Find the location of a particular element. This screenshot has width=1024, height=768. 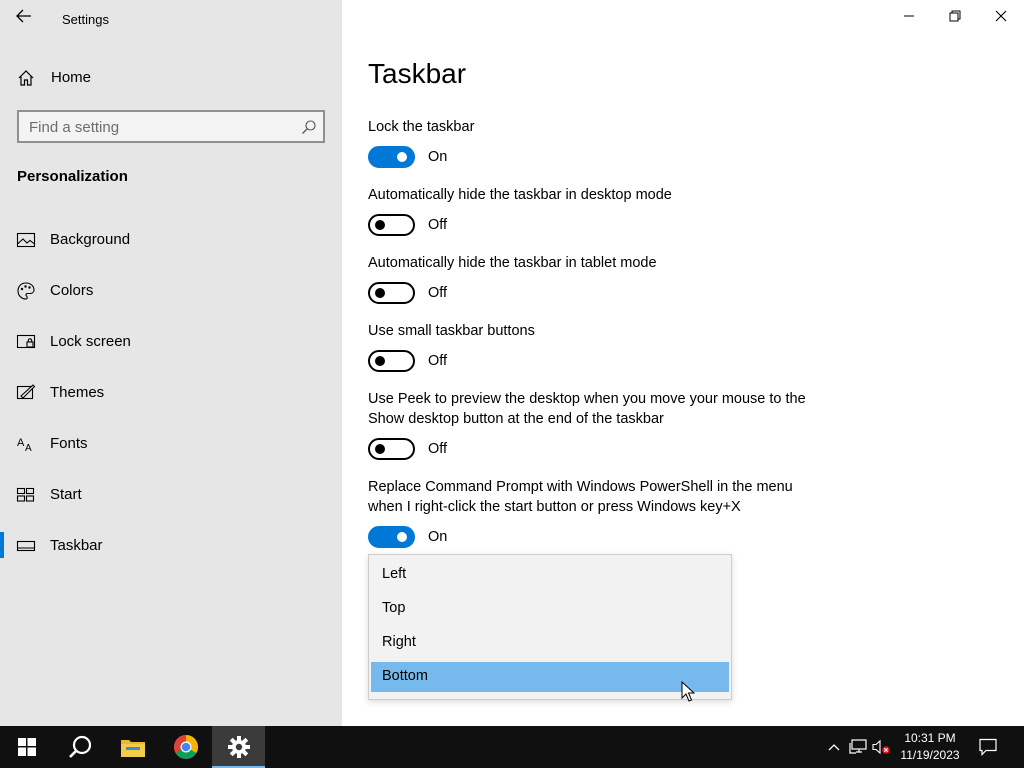

toggle-state-lock-taskbar: On is located at coordinates (438, 157).